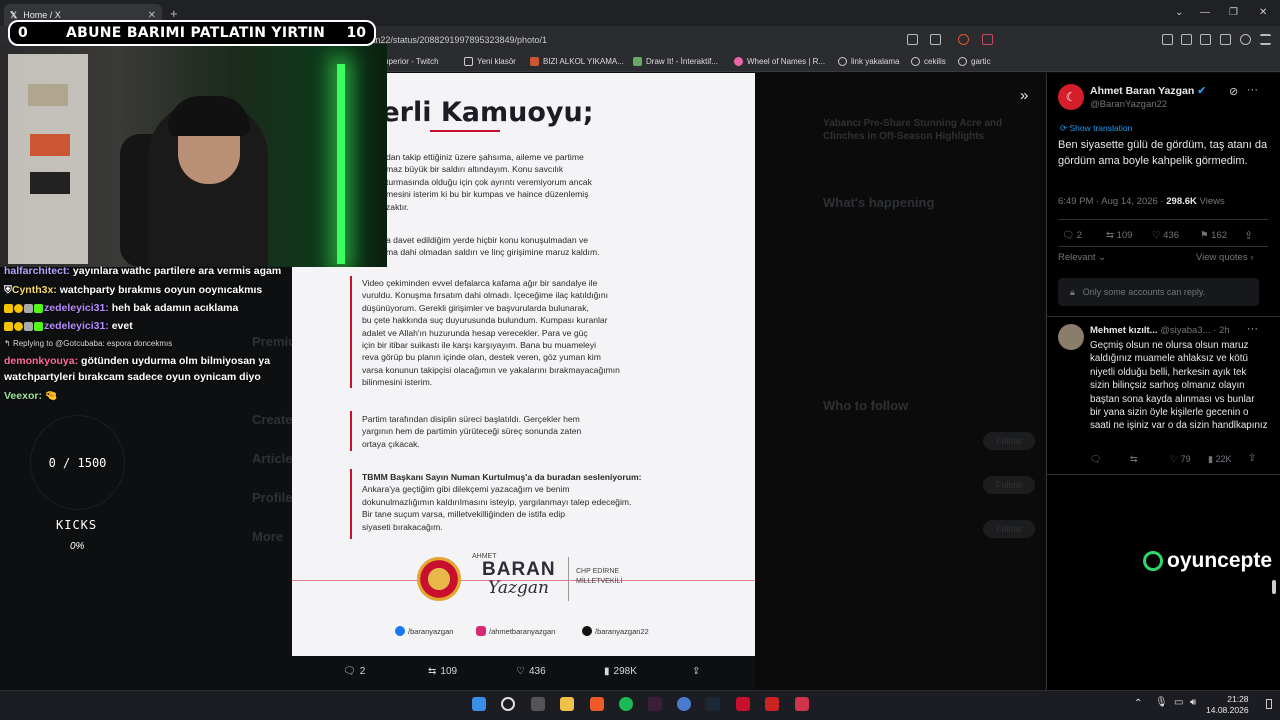  What do you see at coordinates (713, 704) in the screenshot?
I see `steam-icon` at bounding box center [713, 704].